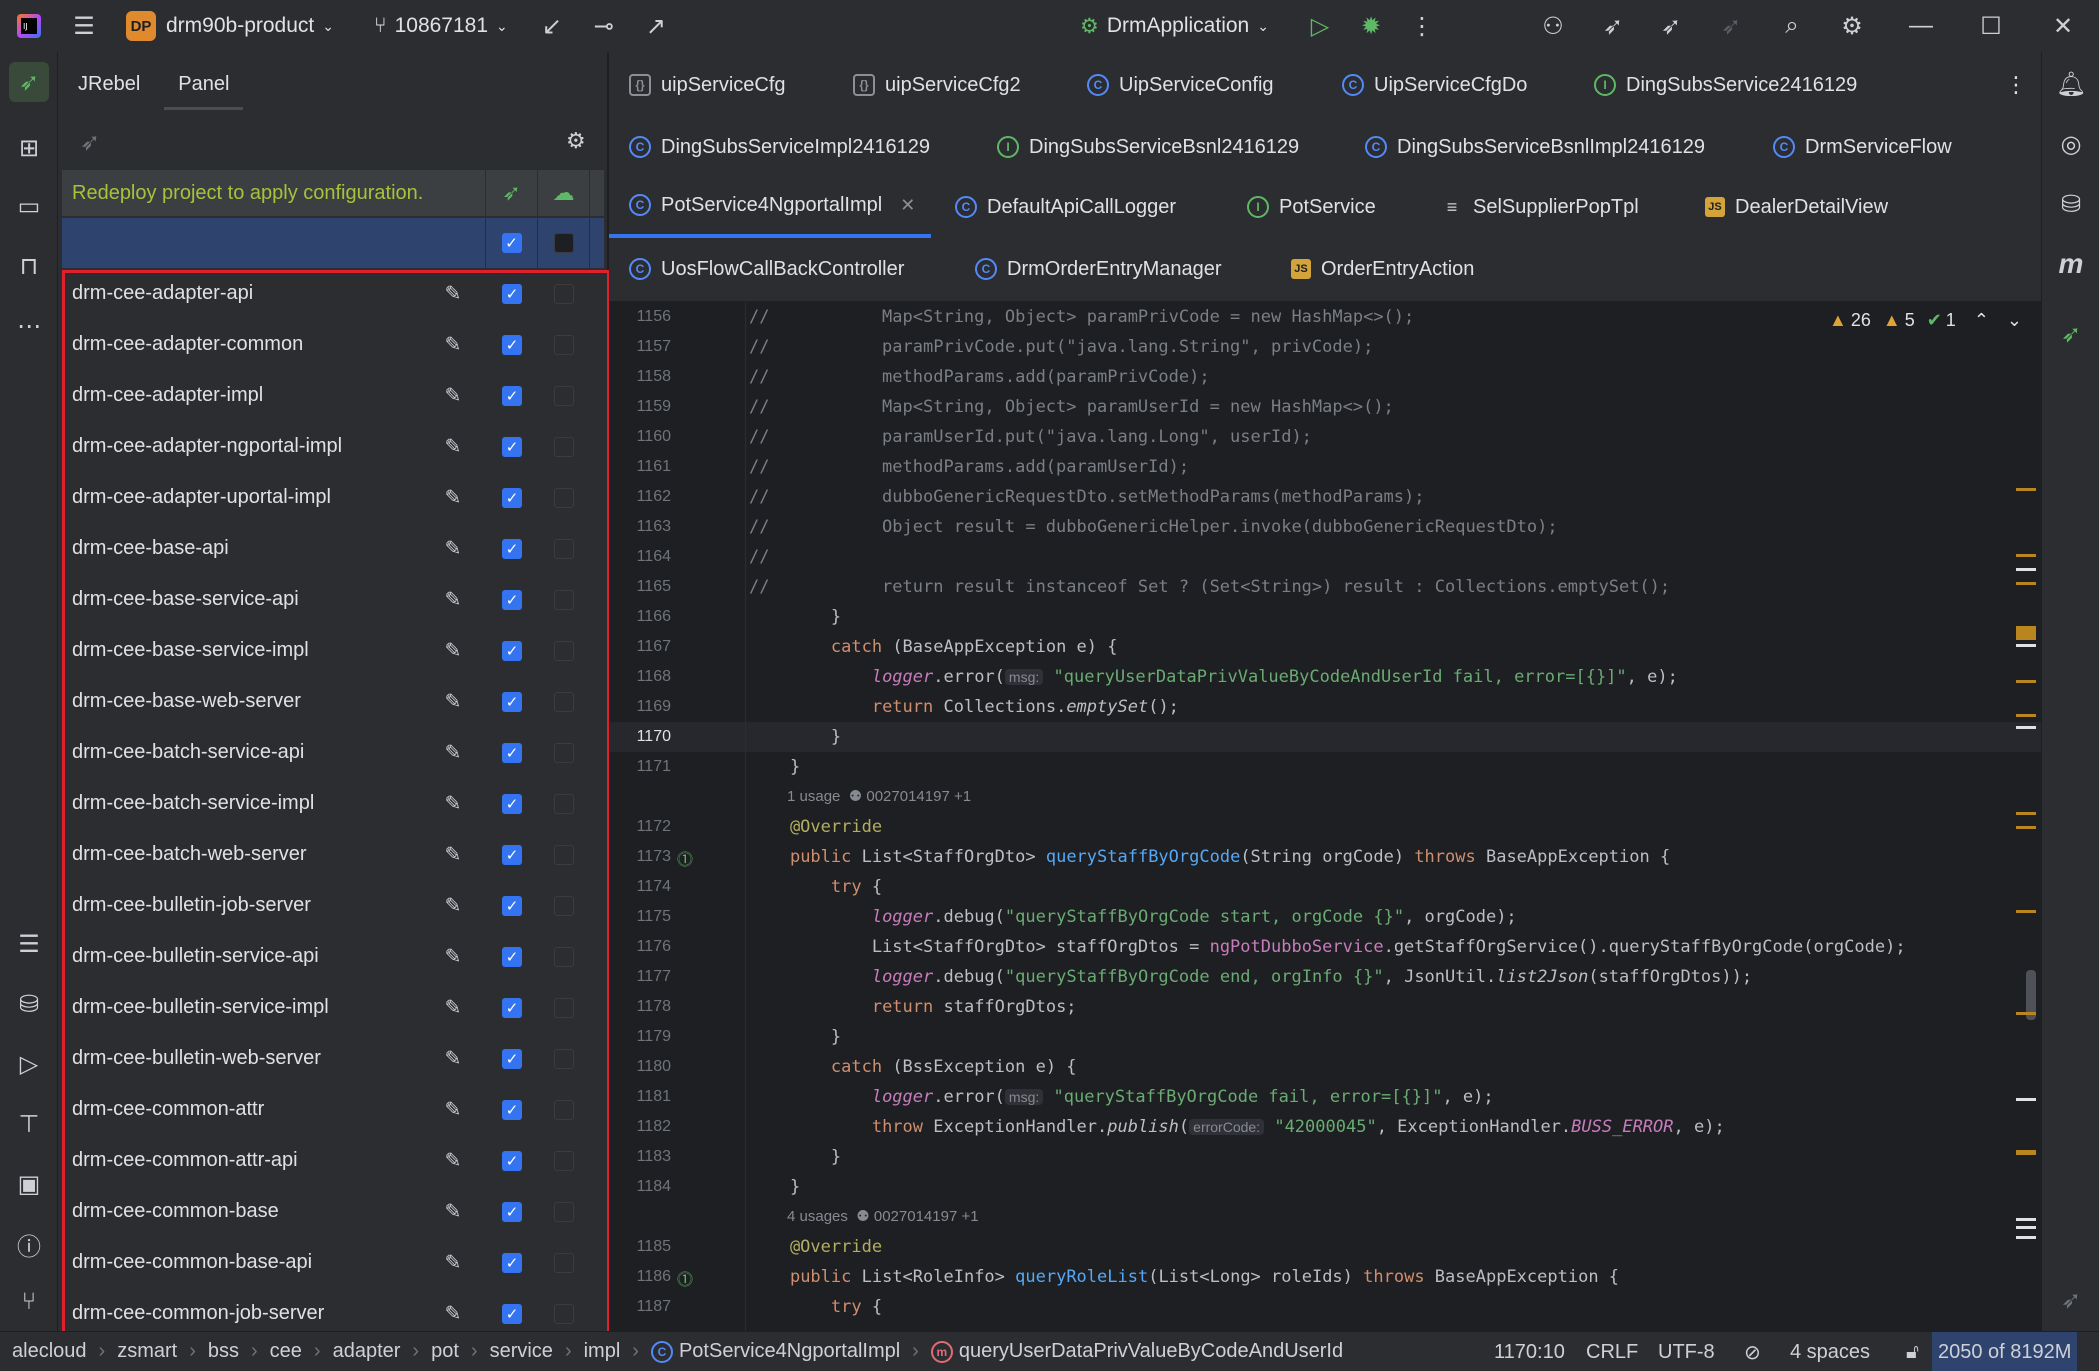 Image resolution: width=2099 pixels, height=1371 pixels. Describe the element at coordinates (1613, 26) in the screenshot. I see `jrebel-run-icon: ➶` at that location.